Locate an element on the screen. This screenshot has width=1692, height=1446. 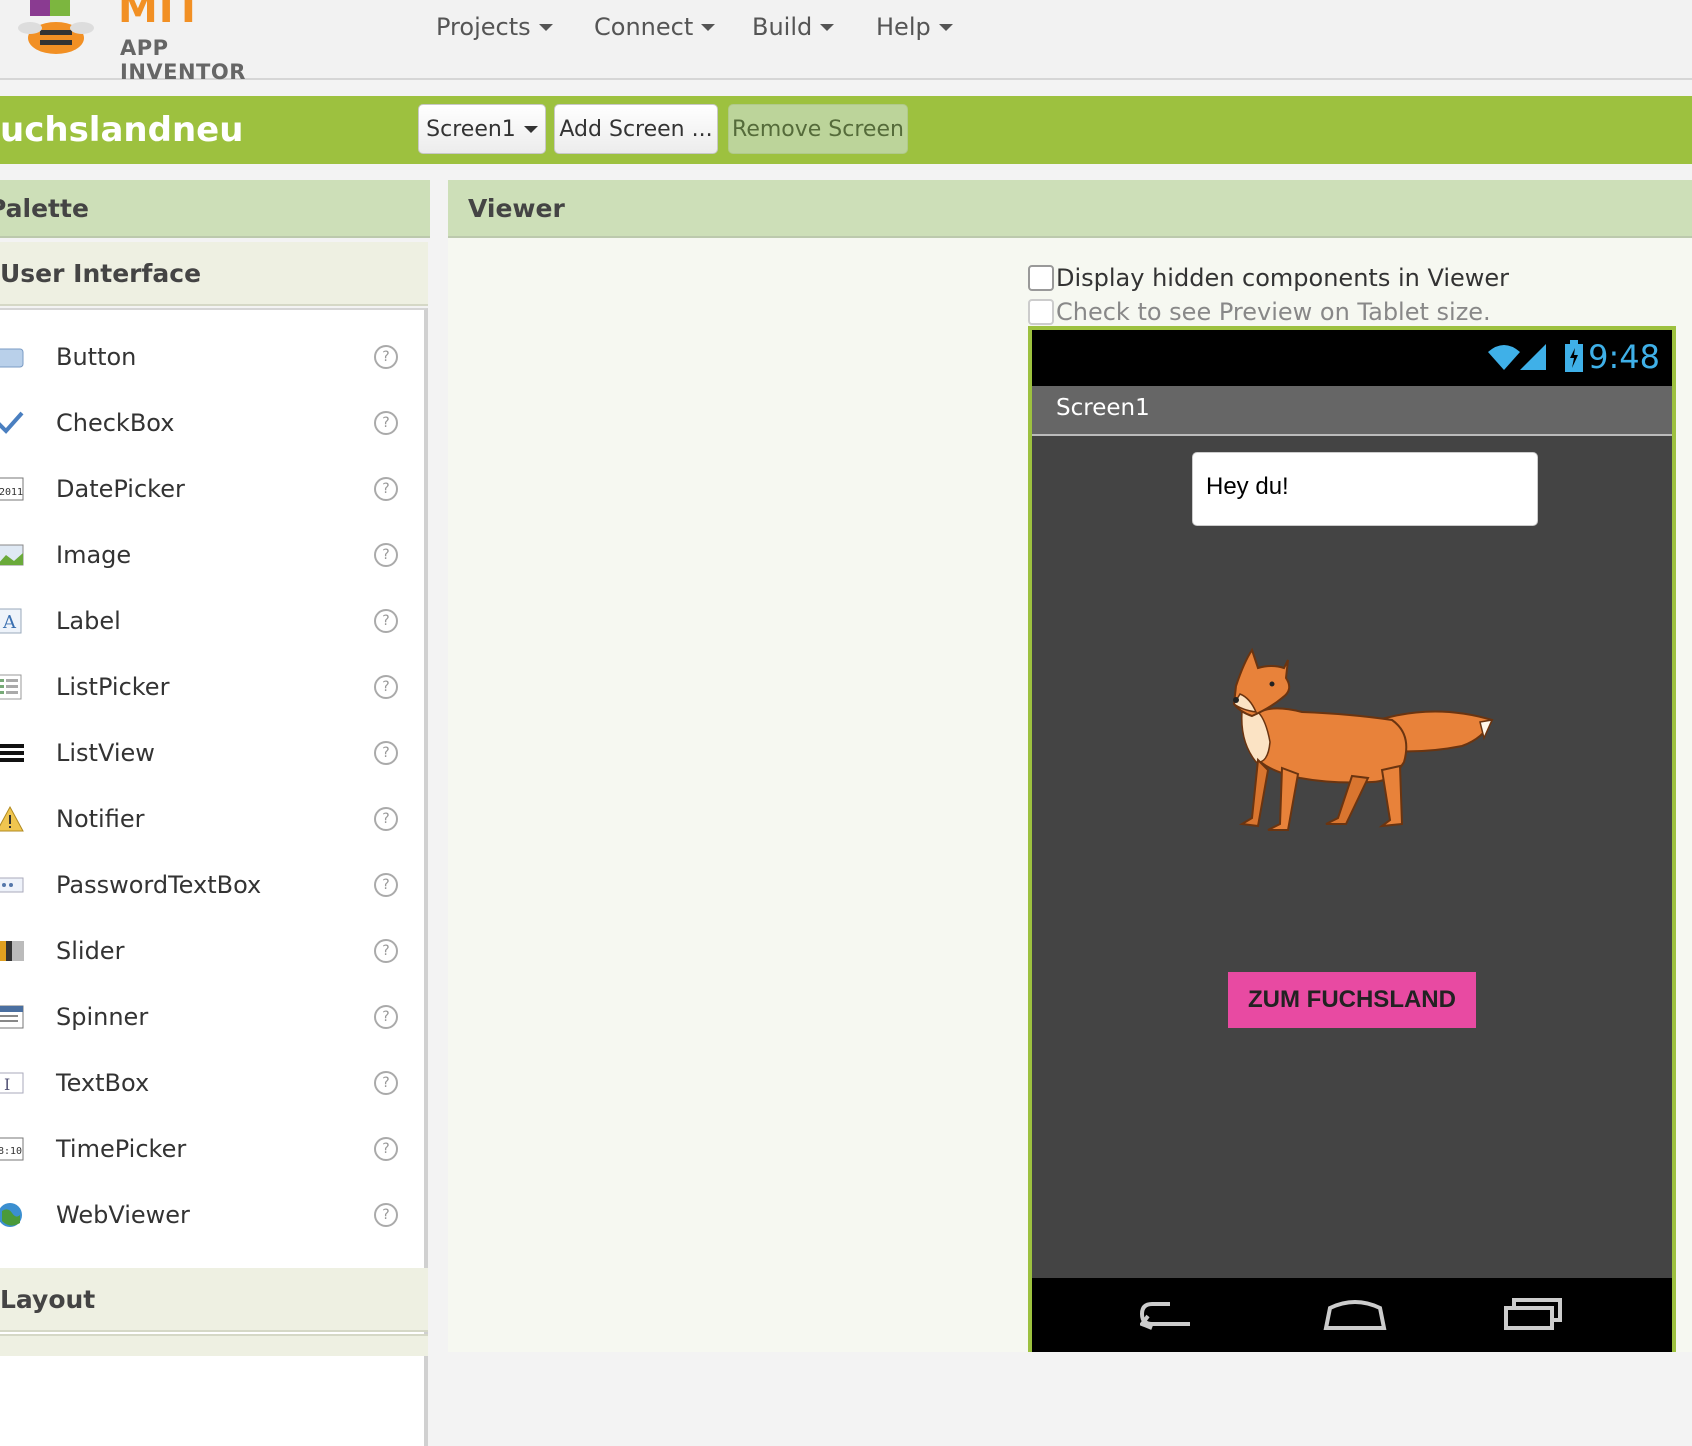
menu-projects: Projects is located at coordinates (494, 27).